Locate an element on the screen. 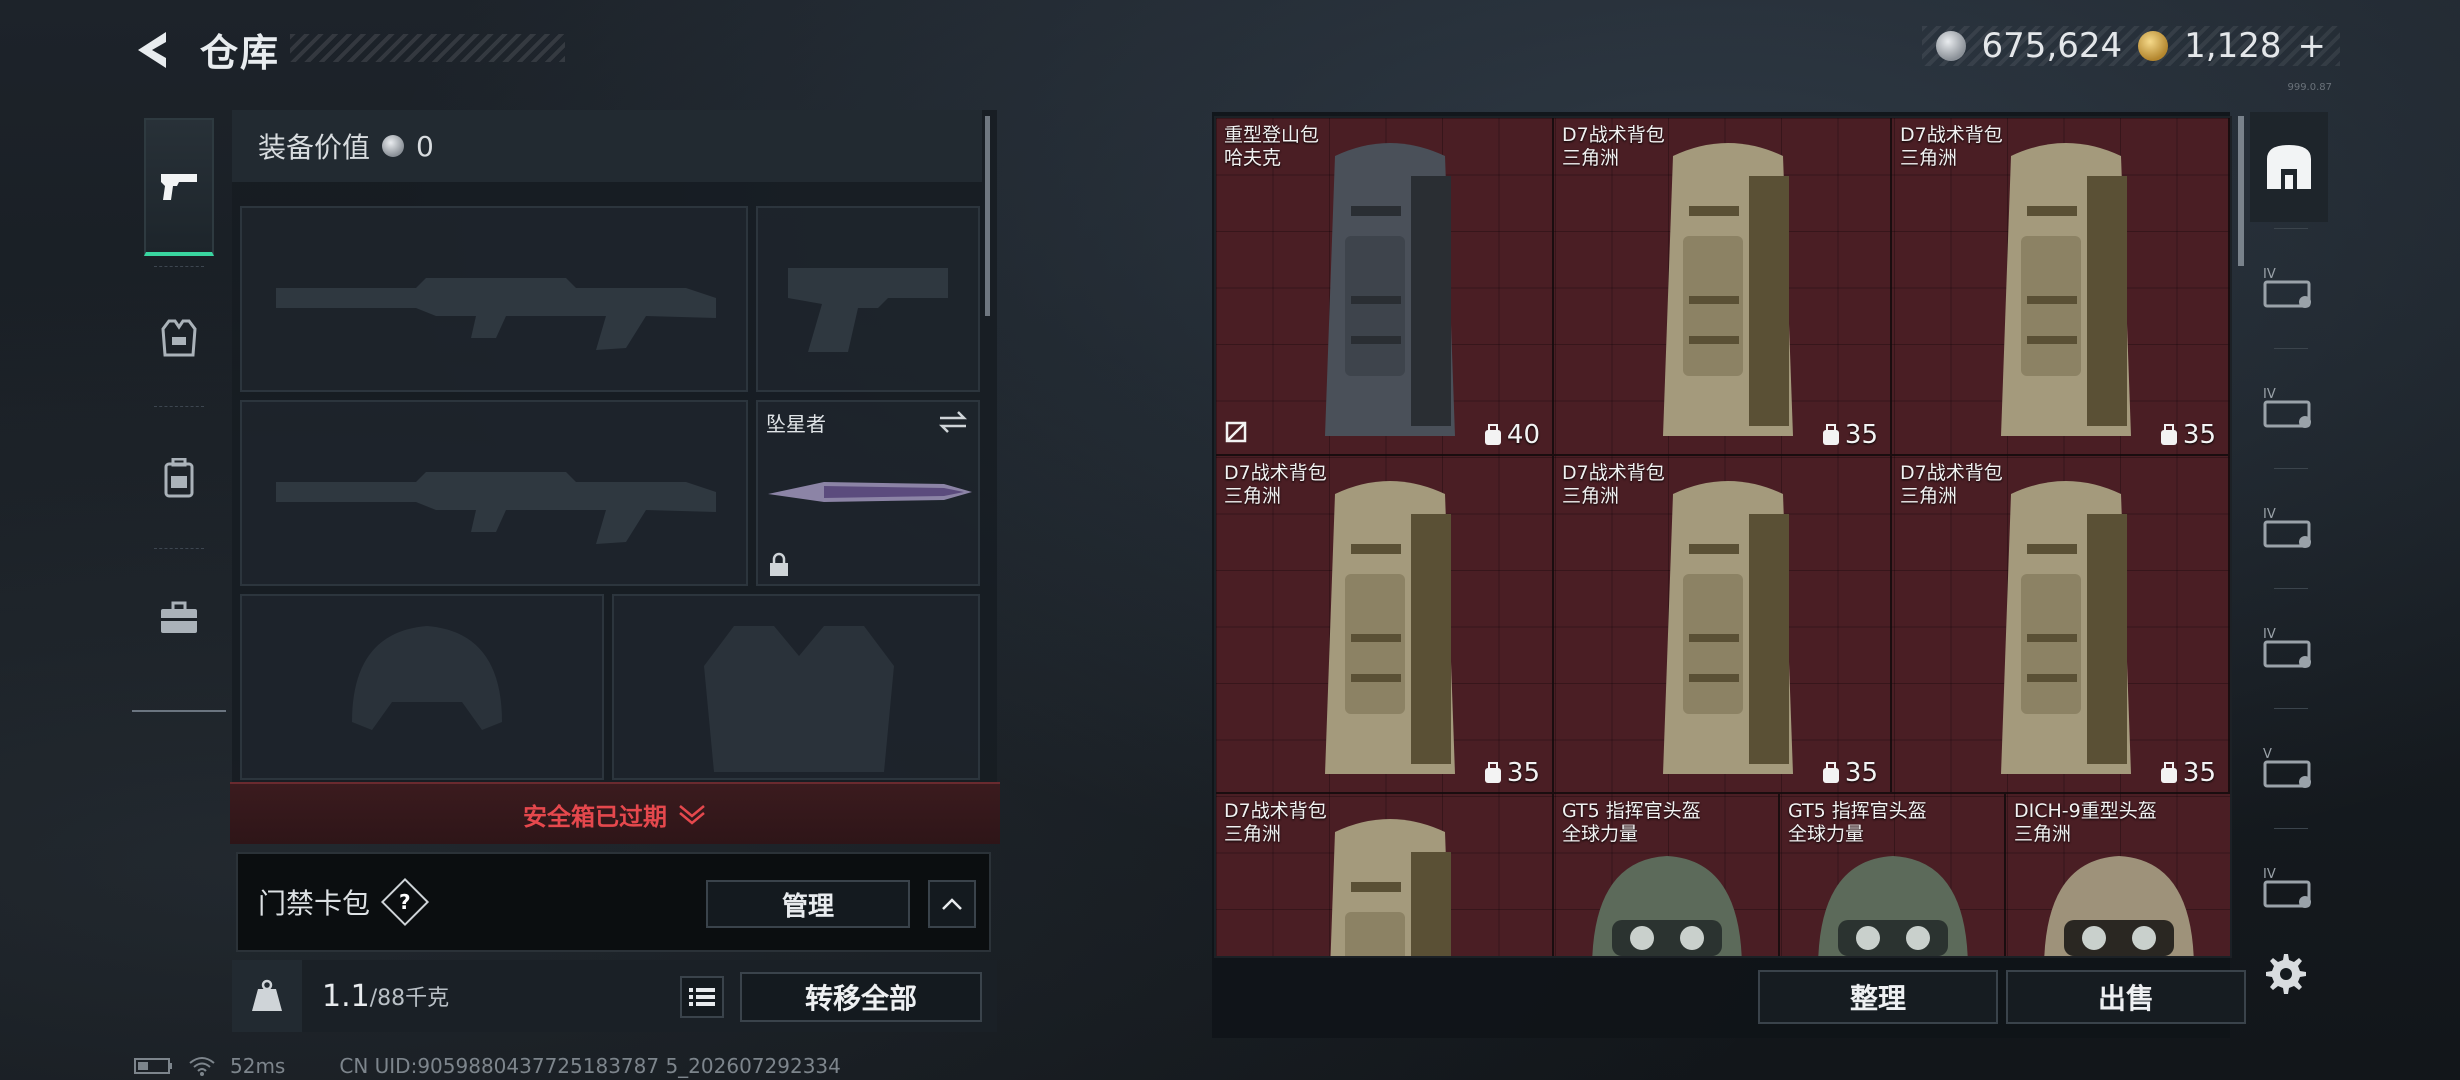 The height and width of the screenshot is (1080, 2460). gold-coin-add: + is located at coordinates (2312, 46).